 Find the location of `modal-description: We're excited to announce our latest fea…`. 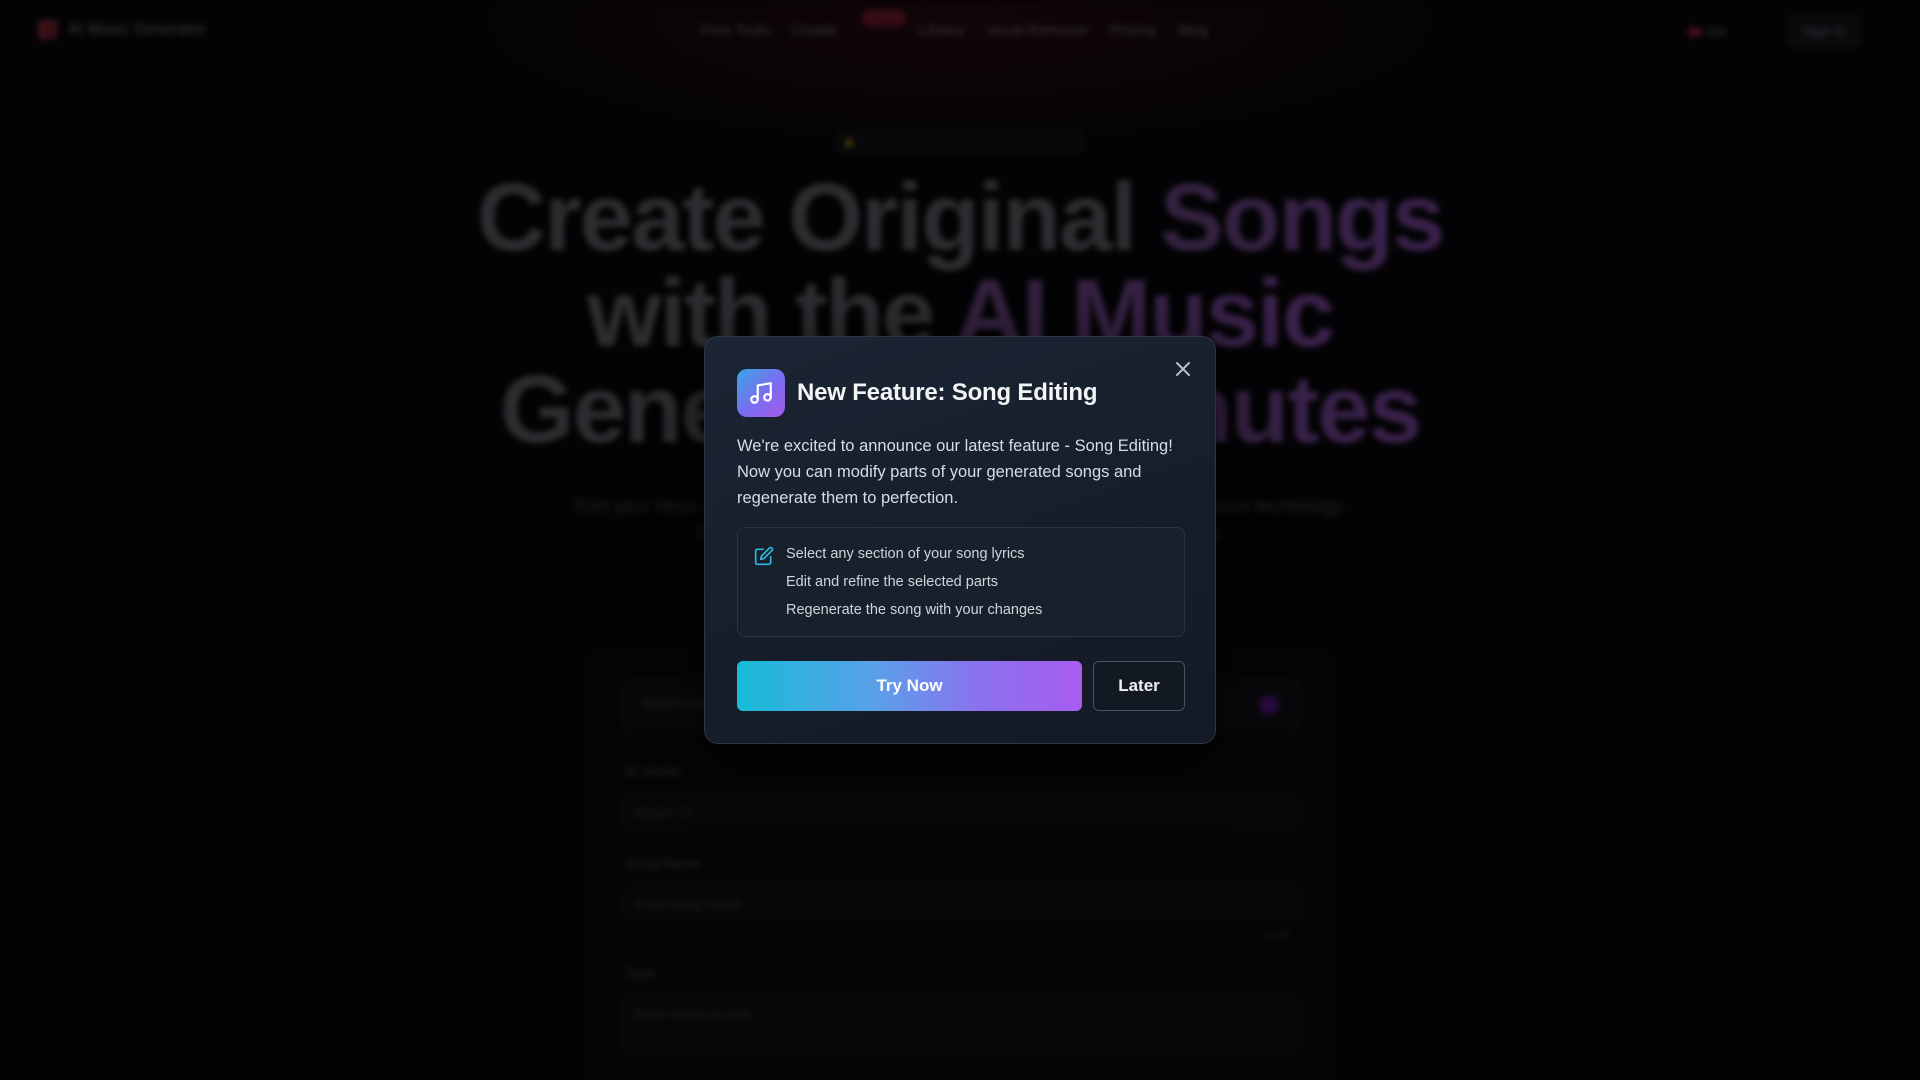

modal-description: We're excited to announce our latest fea… is located at coordinates (955, 472).